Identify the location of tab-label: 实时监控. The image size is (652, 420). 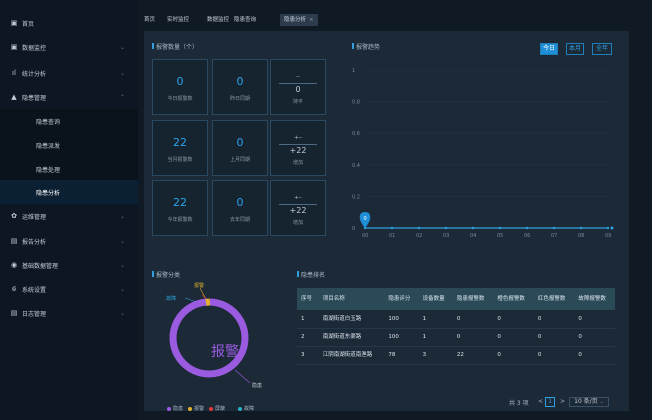
(178, 20).